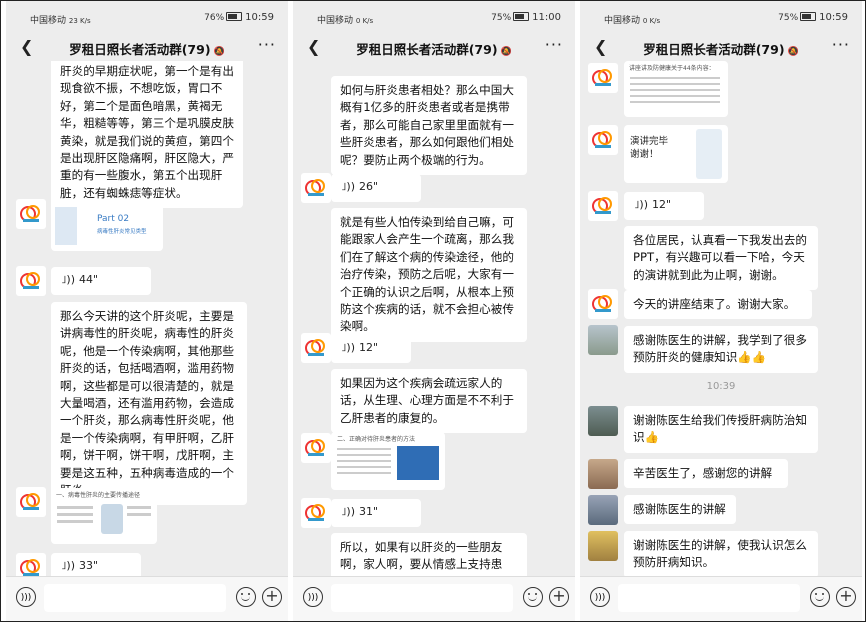 This screenshot has height=624, width=868. What do you see at coordinates (89, 279) in the screenshot?
I see `voice-duration: 44"` at bounding box center [89, 279].